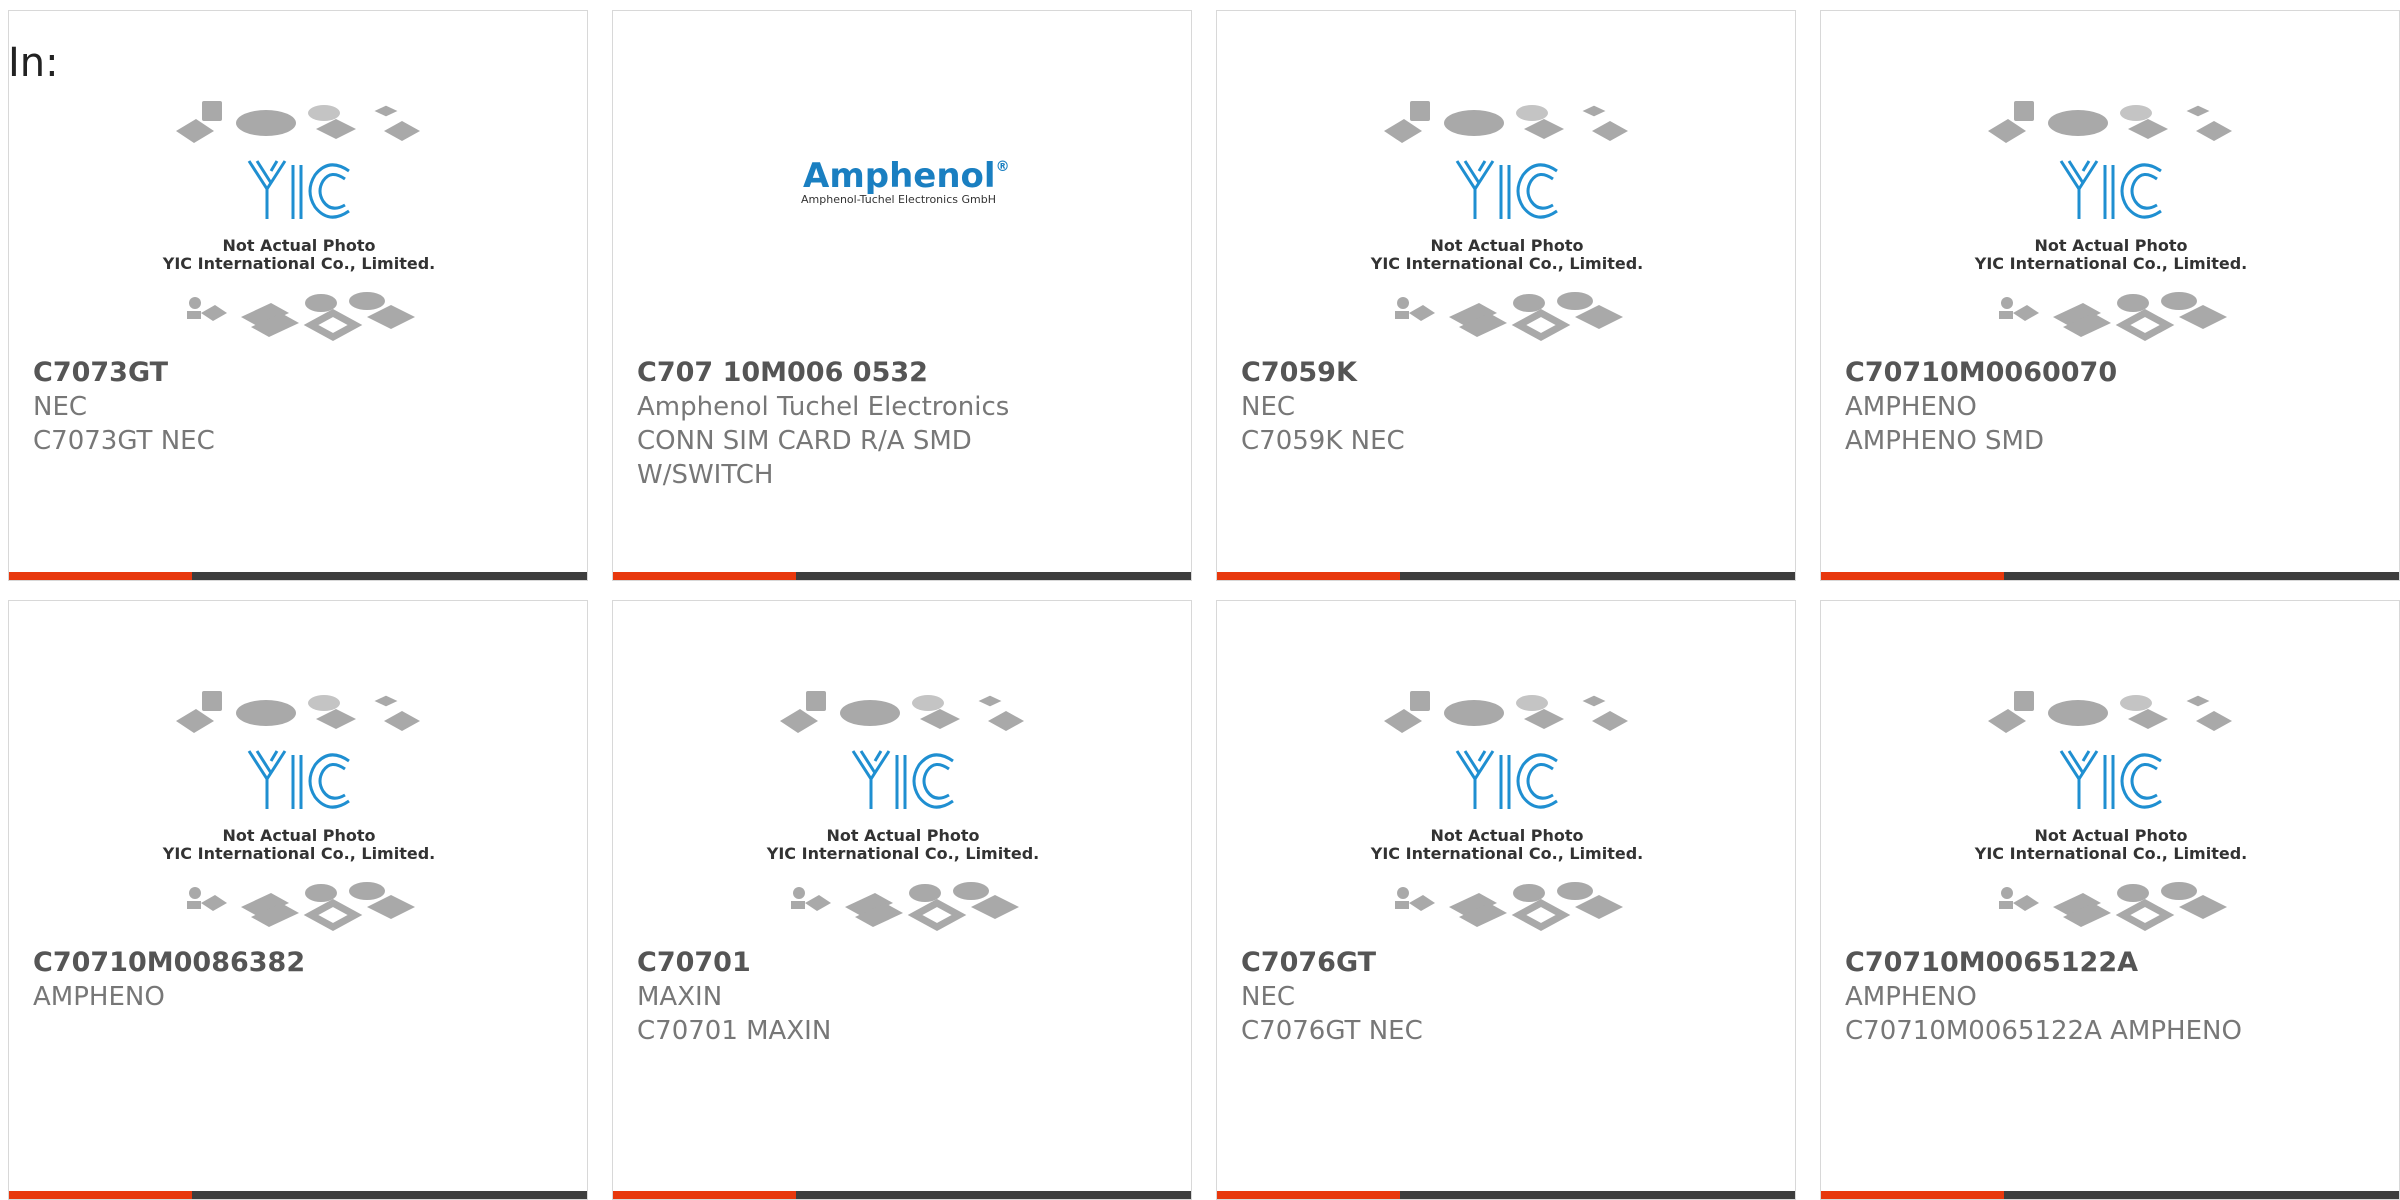  Describe the element at coordinates (2112, 963) in the screenshot. I see `part-number: C70710M0065122A` at that location.